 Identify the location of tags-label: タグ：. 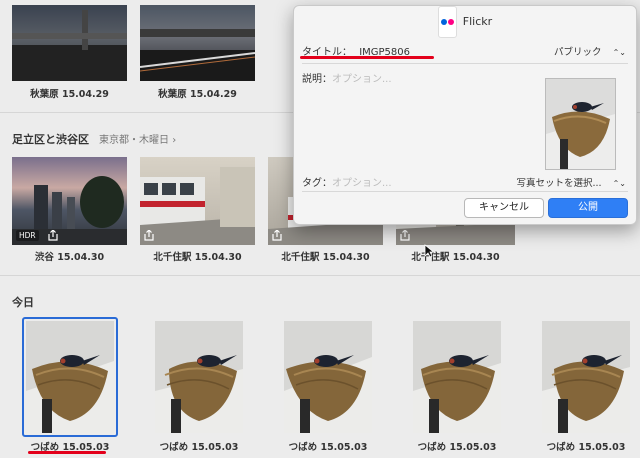
(317, 183).